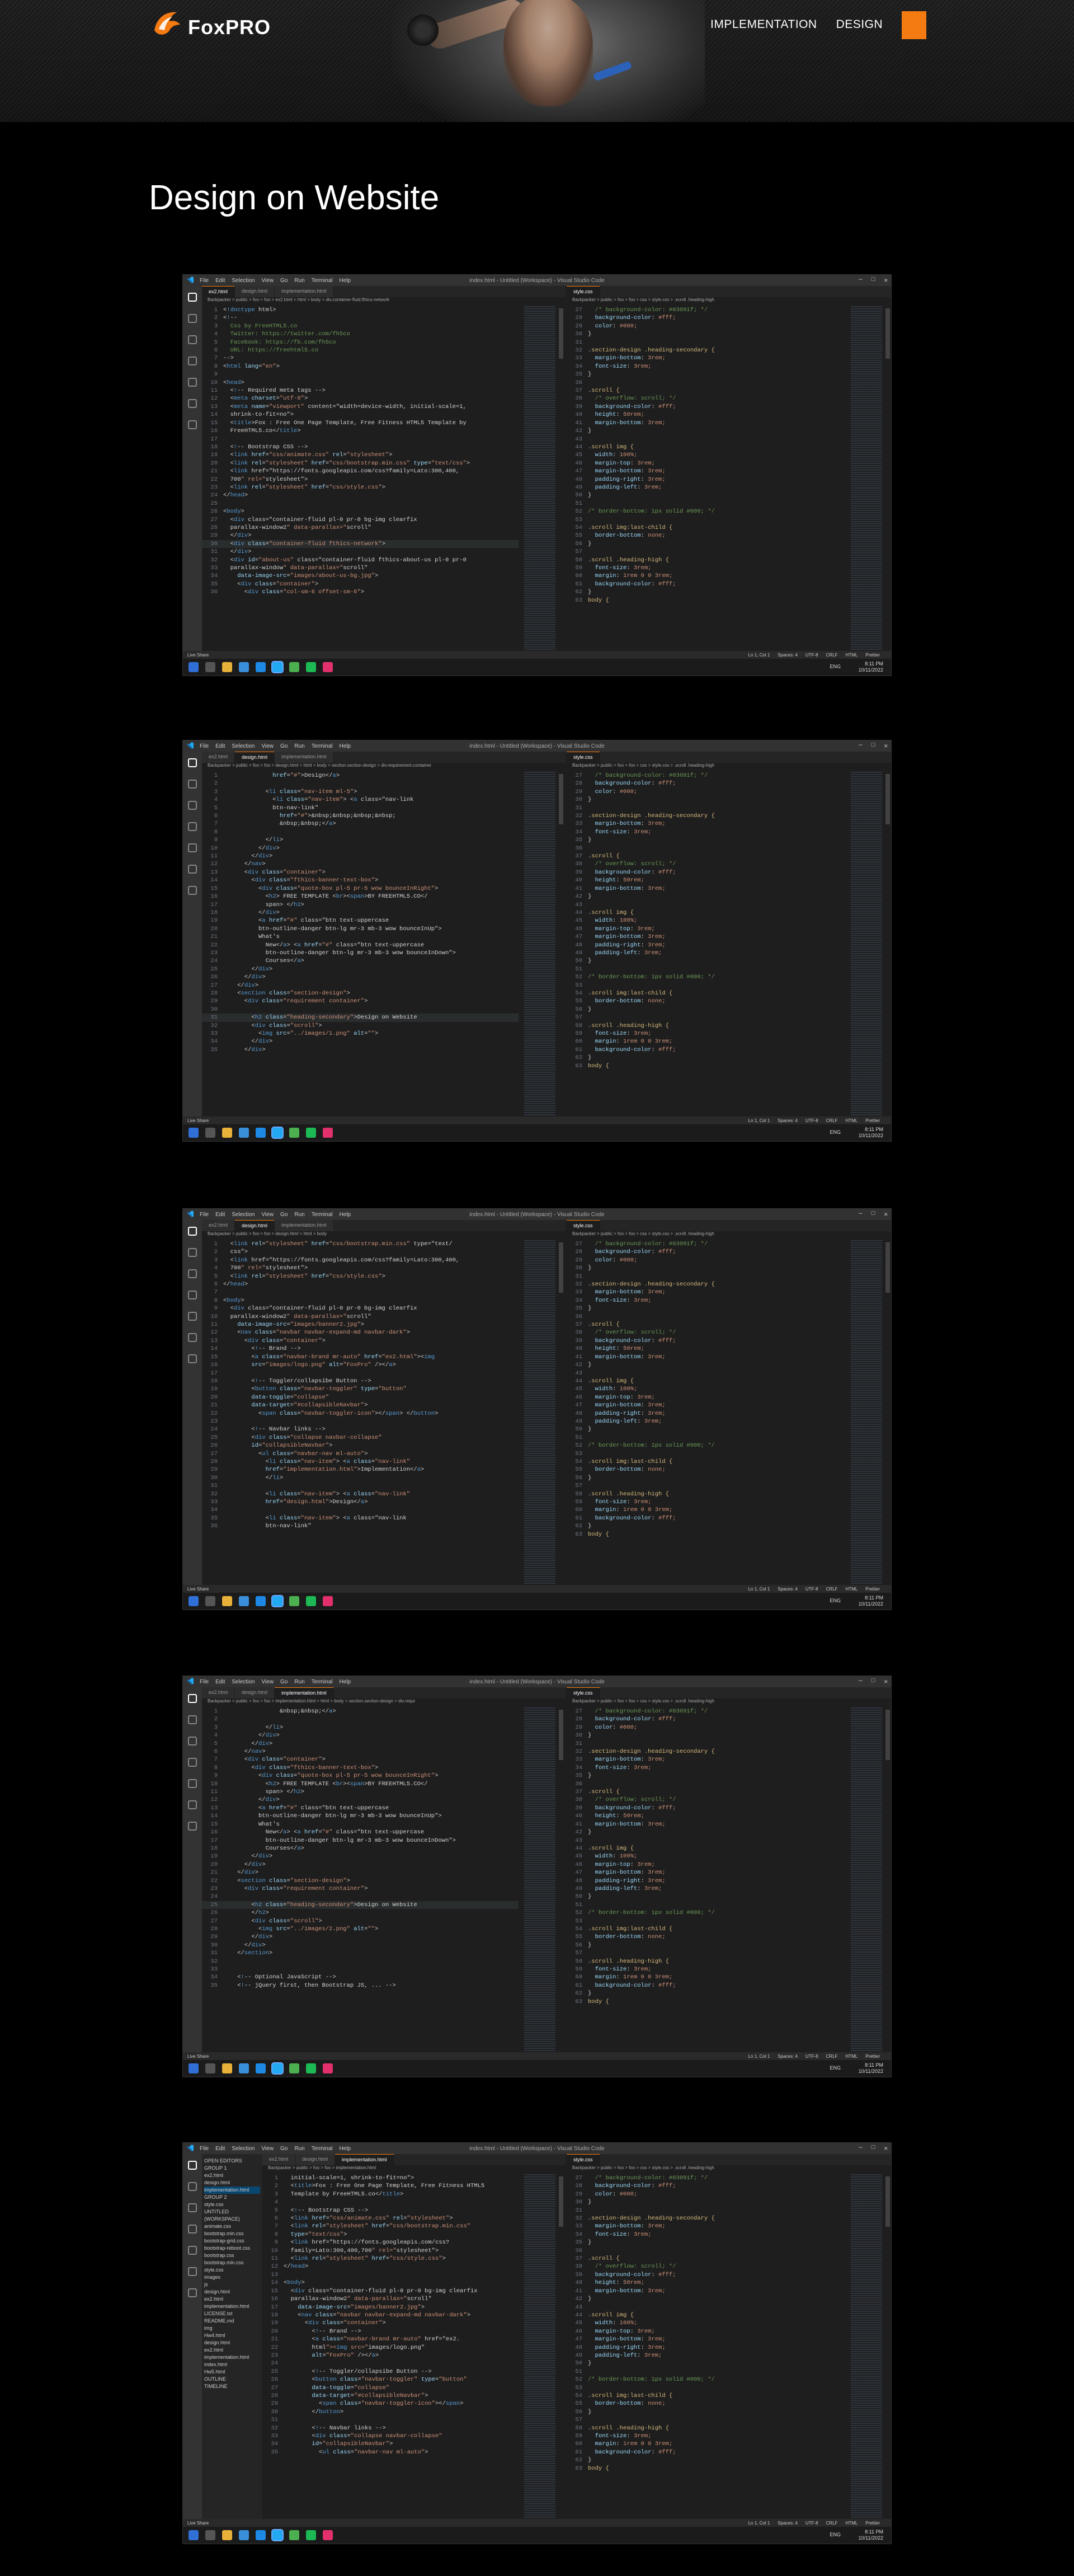 This screenshot has height=2576, width=1074. Describe the element at coordinates (832, 1589) in the screenshot. I see `status-item: CRLF` at that location.